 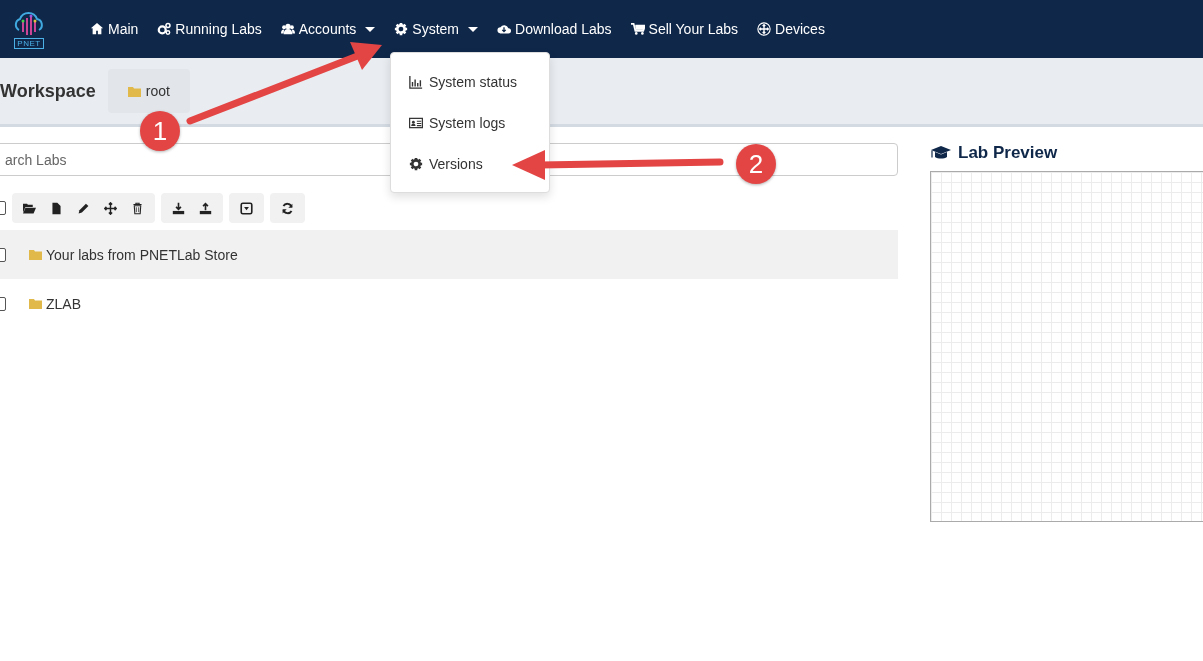 What do you see at coordinates (29, 43) in the screenshot?
I see `logo-text: PNET` at bounding box center [29, 43].